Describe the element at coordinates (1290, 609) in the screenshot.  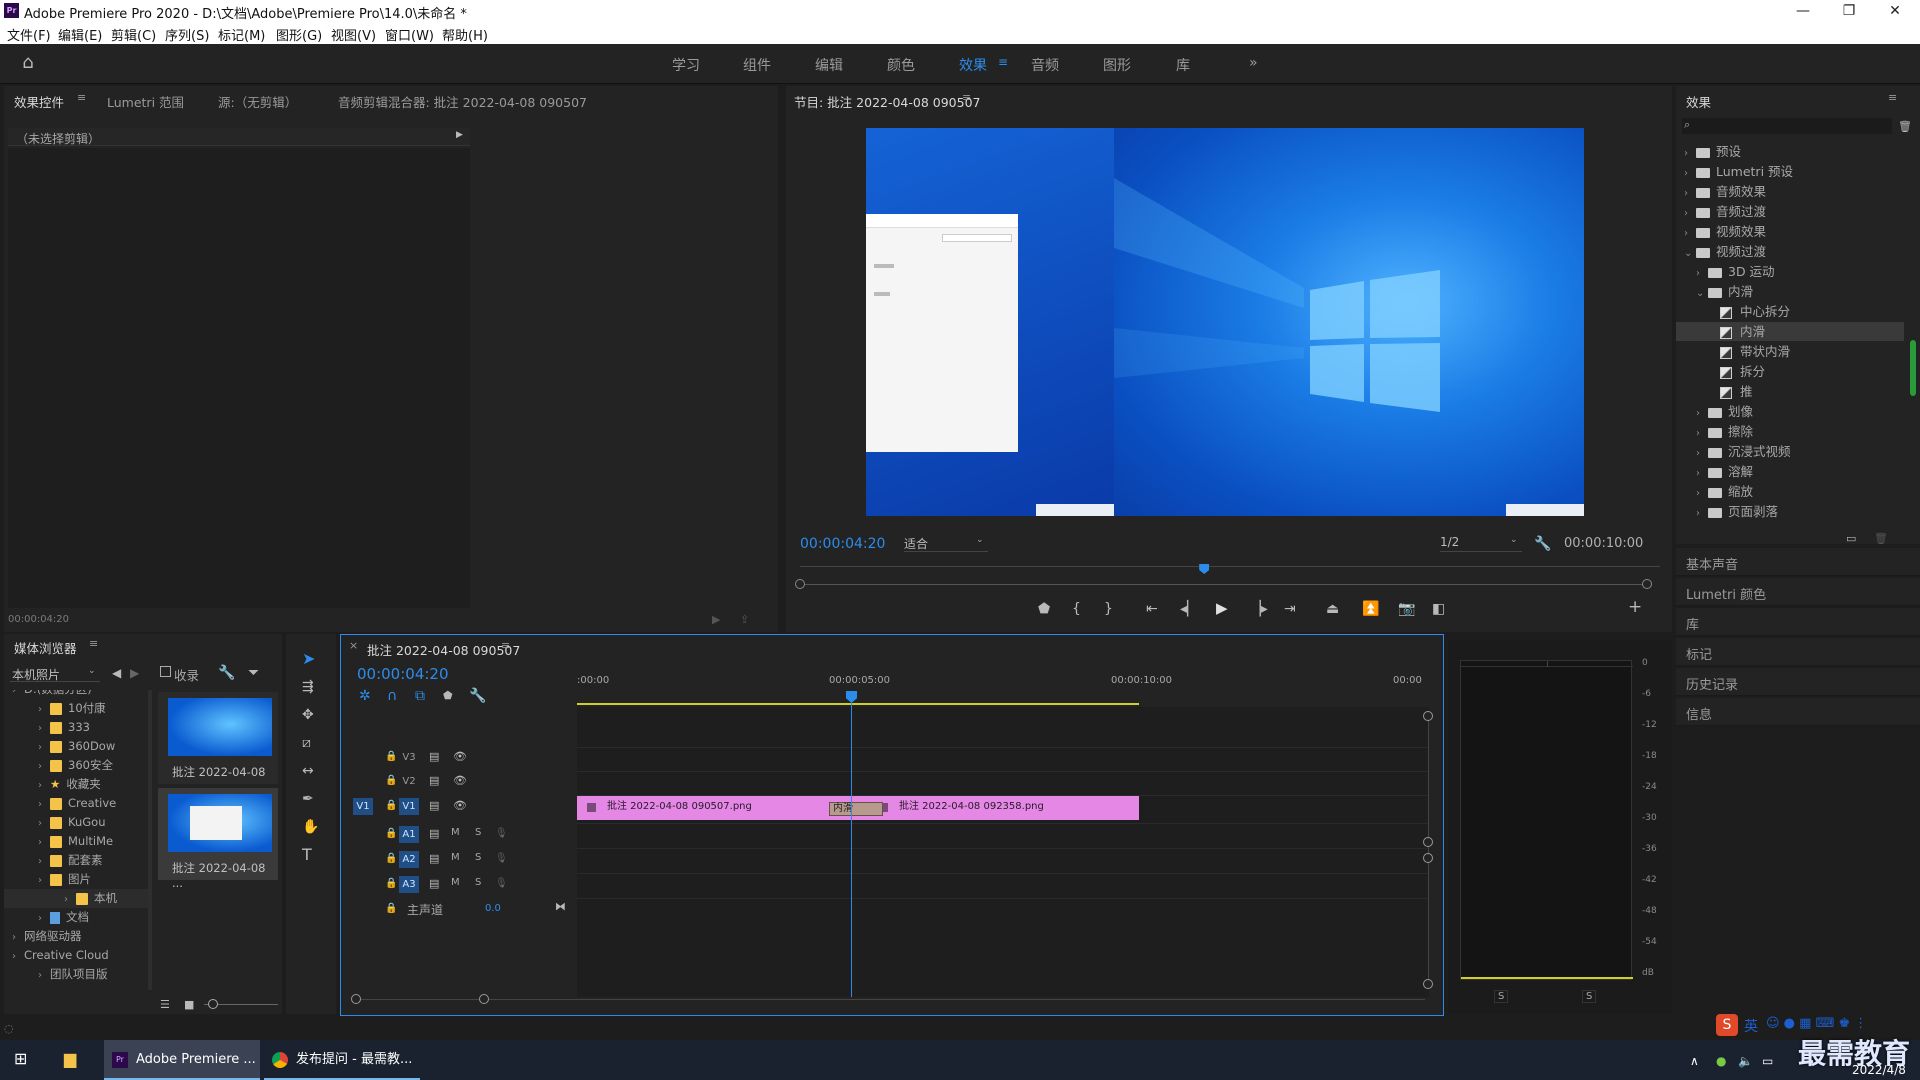
I see `go-to-out-icon: ⇥` at that location.